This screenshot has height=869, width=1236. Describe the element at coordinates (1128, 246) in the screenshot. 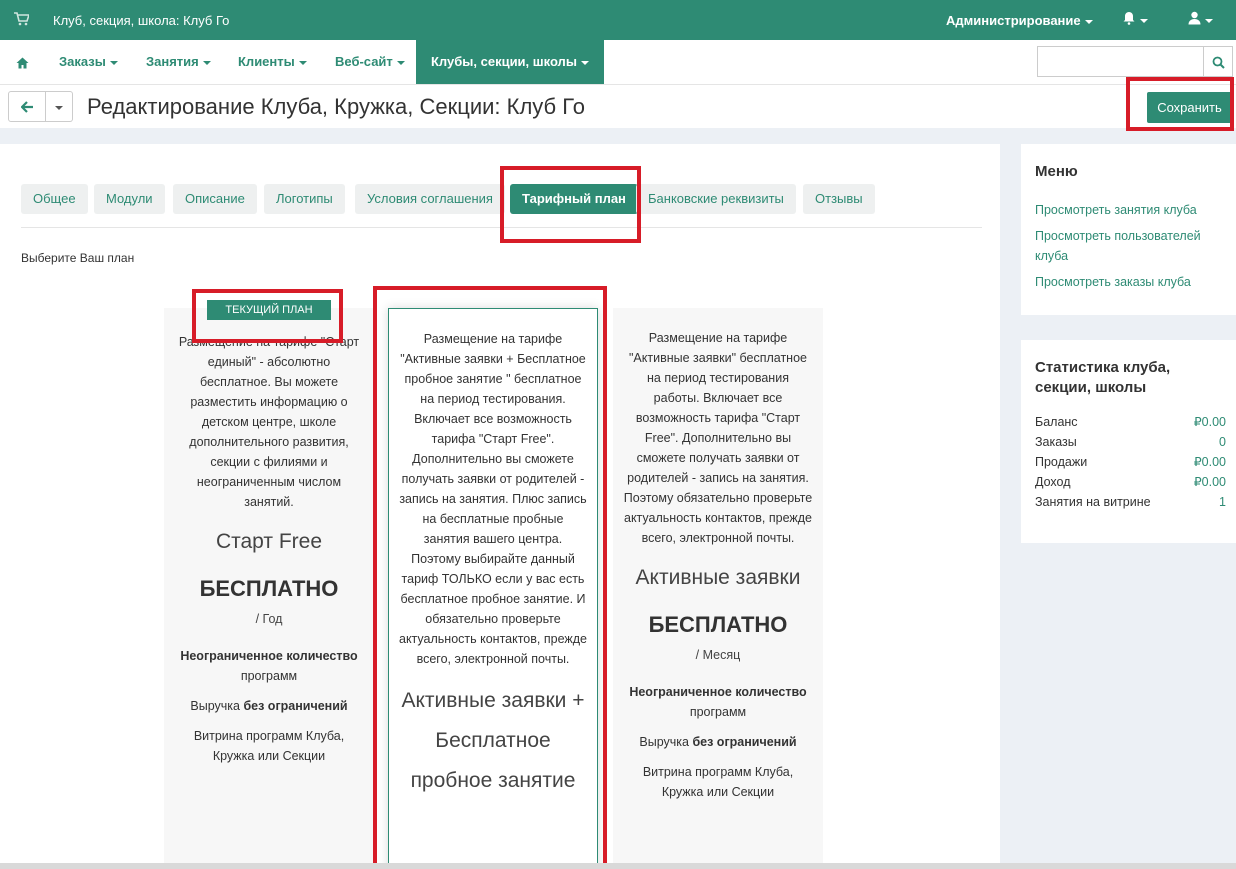

I see `link-view-users: Просмотреть пользователей клуба` at that location.